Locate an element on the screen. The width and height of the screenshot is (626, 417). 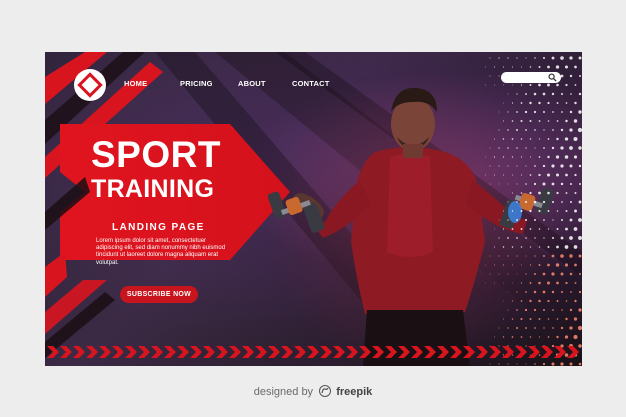
nav-item-contact: CONTACT is located at coordinates (311, 83).